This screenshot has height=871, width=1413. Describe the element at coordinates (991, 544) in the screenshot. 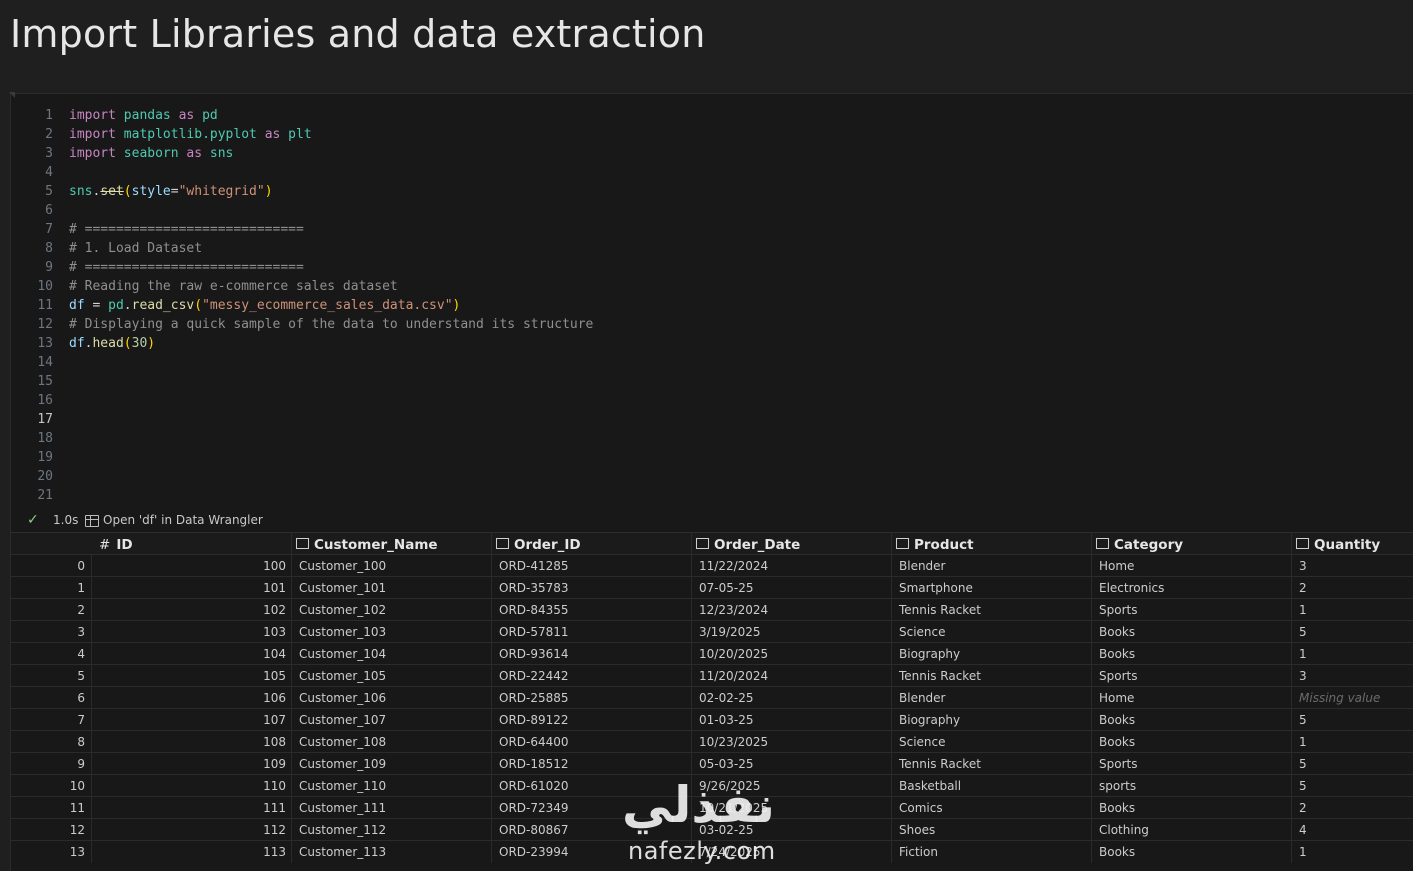

I see `column-header-product: Product` at that location.